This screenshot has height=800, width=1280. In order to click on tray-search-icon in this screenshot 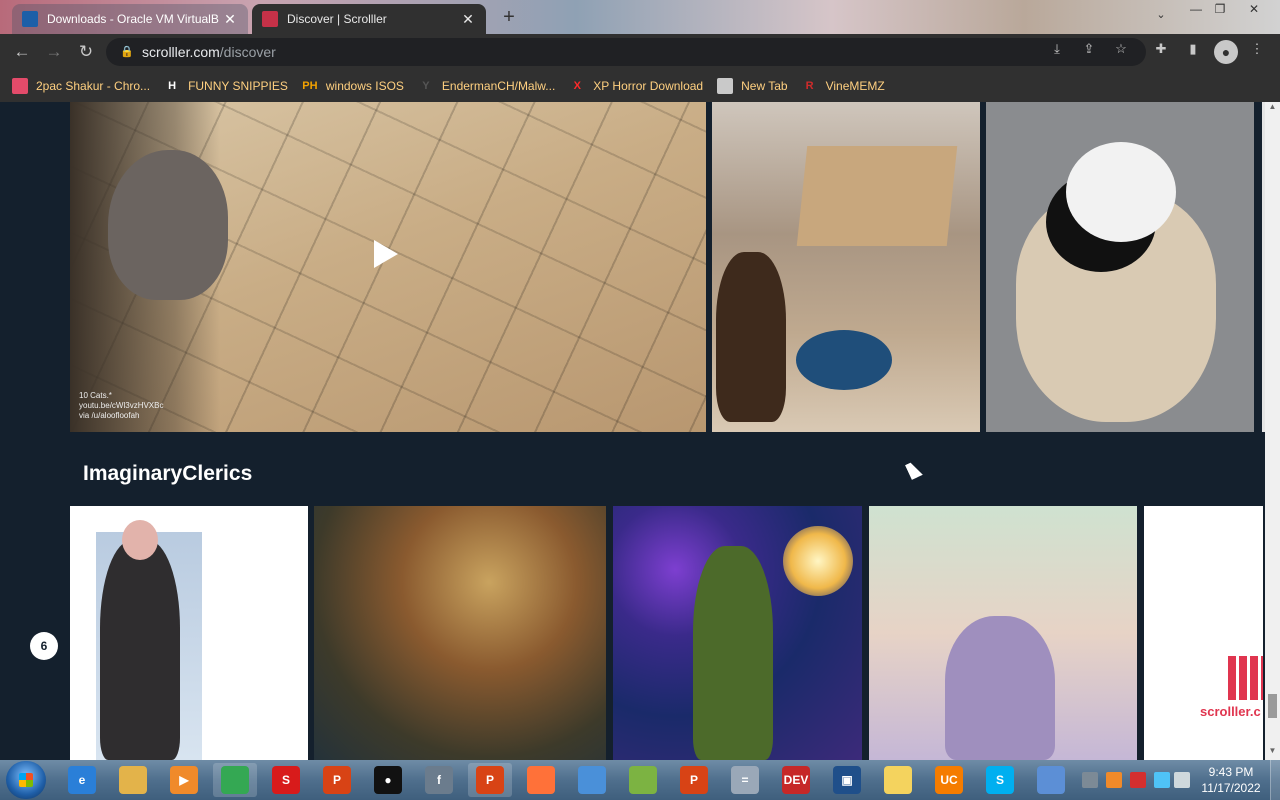, I will do `click(1114, 780)`.